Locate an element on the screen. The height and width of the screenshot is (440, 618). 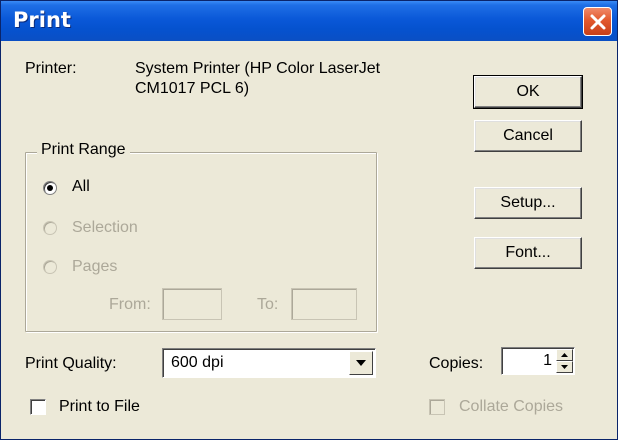
print-to-file-label: Print to File is located at coordinates (99, 407).